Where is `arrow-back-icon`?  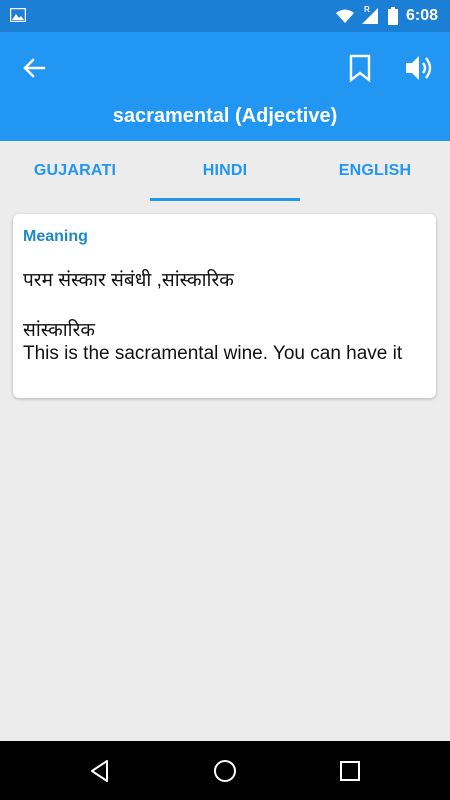 arrow-back-icon is located at coordinates (34, 68).